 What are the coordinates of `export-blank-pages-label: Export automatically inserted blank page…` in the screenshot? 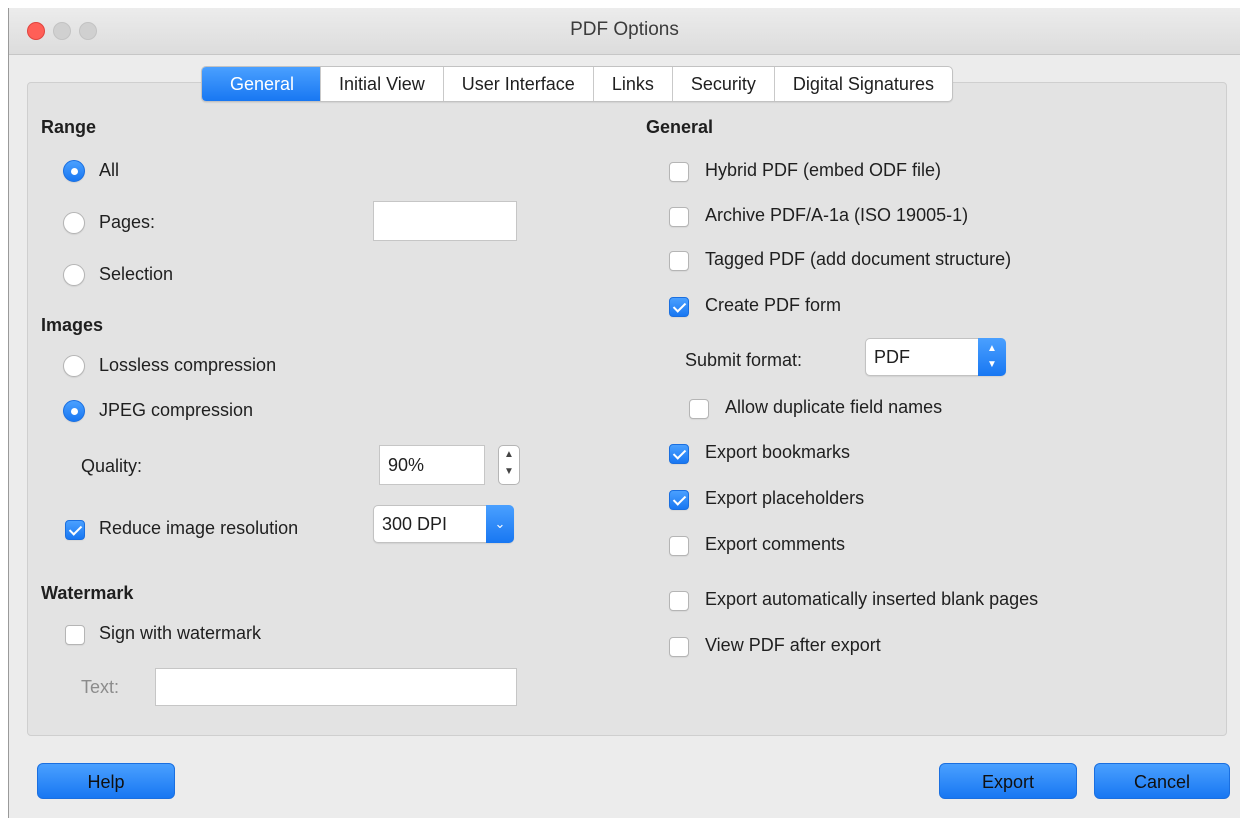 It's located at (871, 599).